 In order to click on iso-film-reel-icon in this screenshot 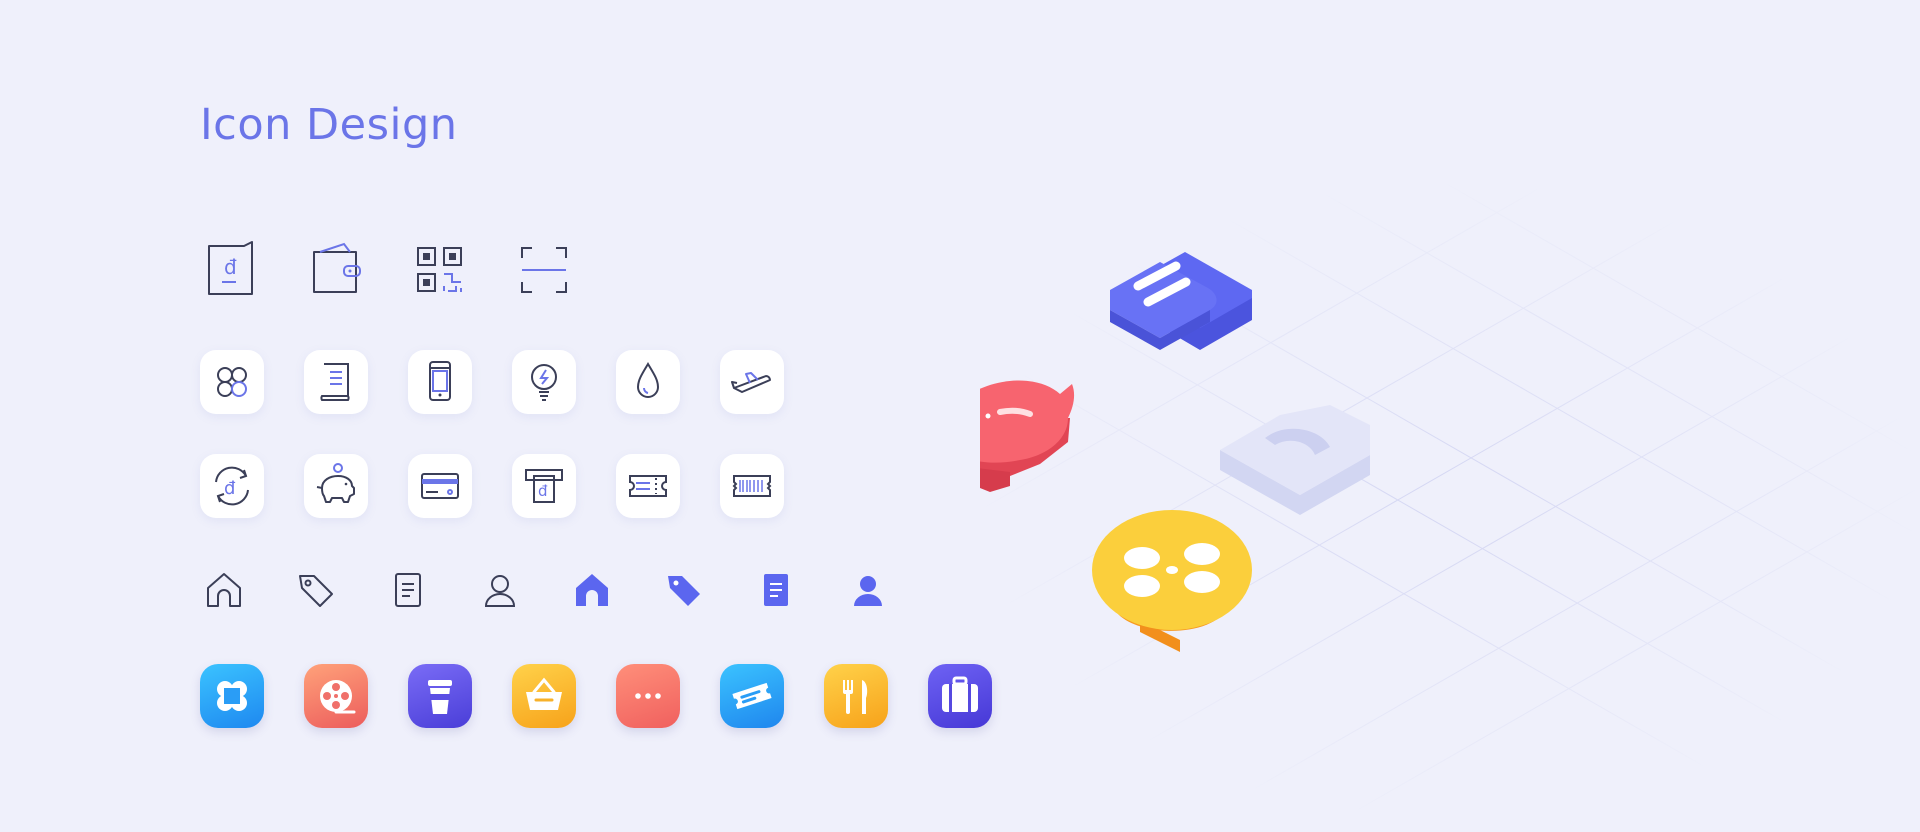, I will do `click(1172, 581)`.